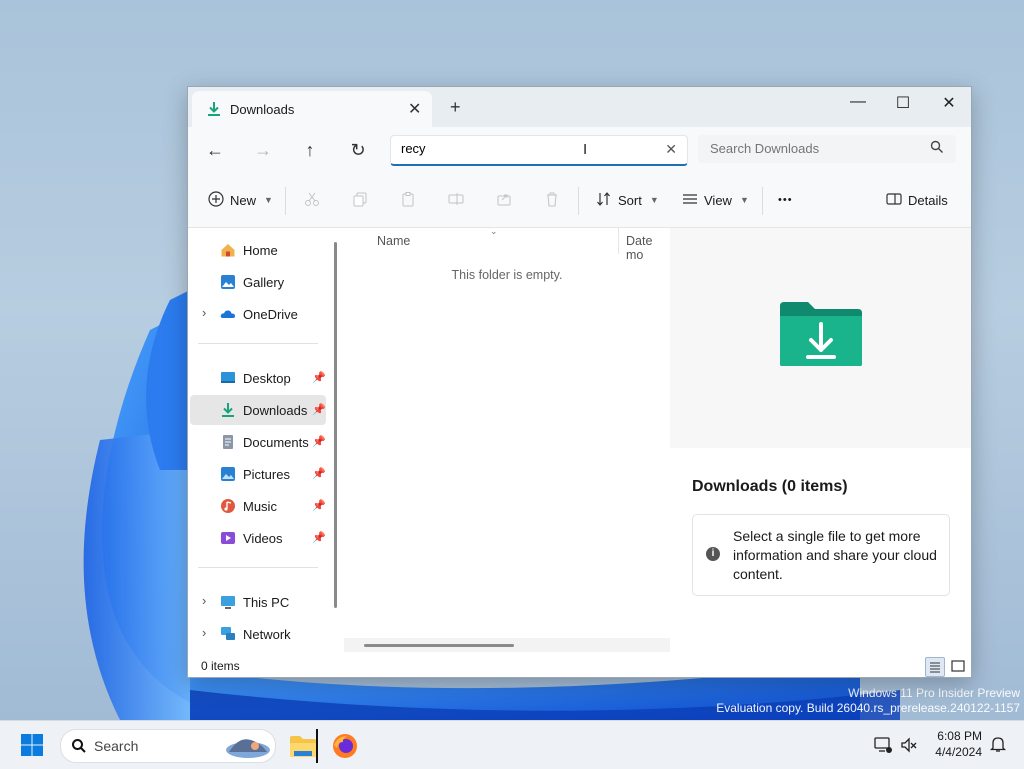 The image size is (1024, 769). I want to click on toolbar-divider, so click(578, 201).